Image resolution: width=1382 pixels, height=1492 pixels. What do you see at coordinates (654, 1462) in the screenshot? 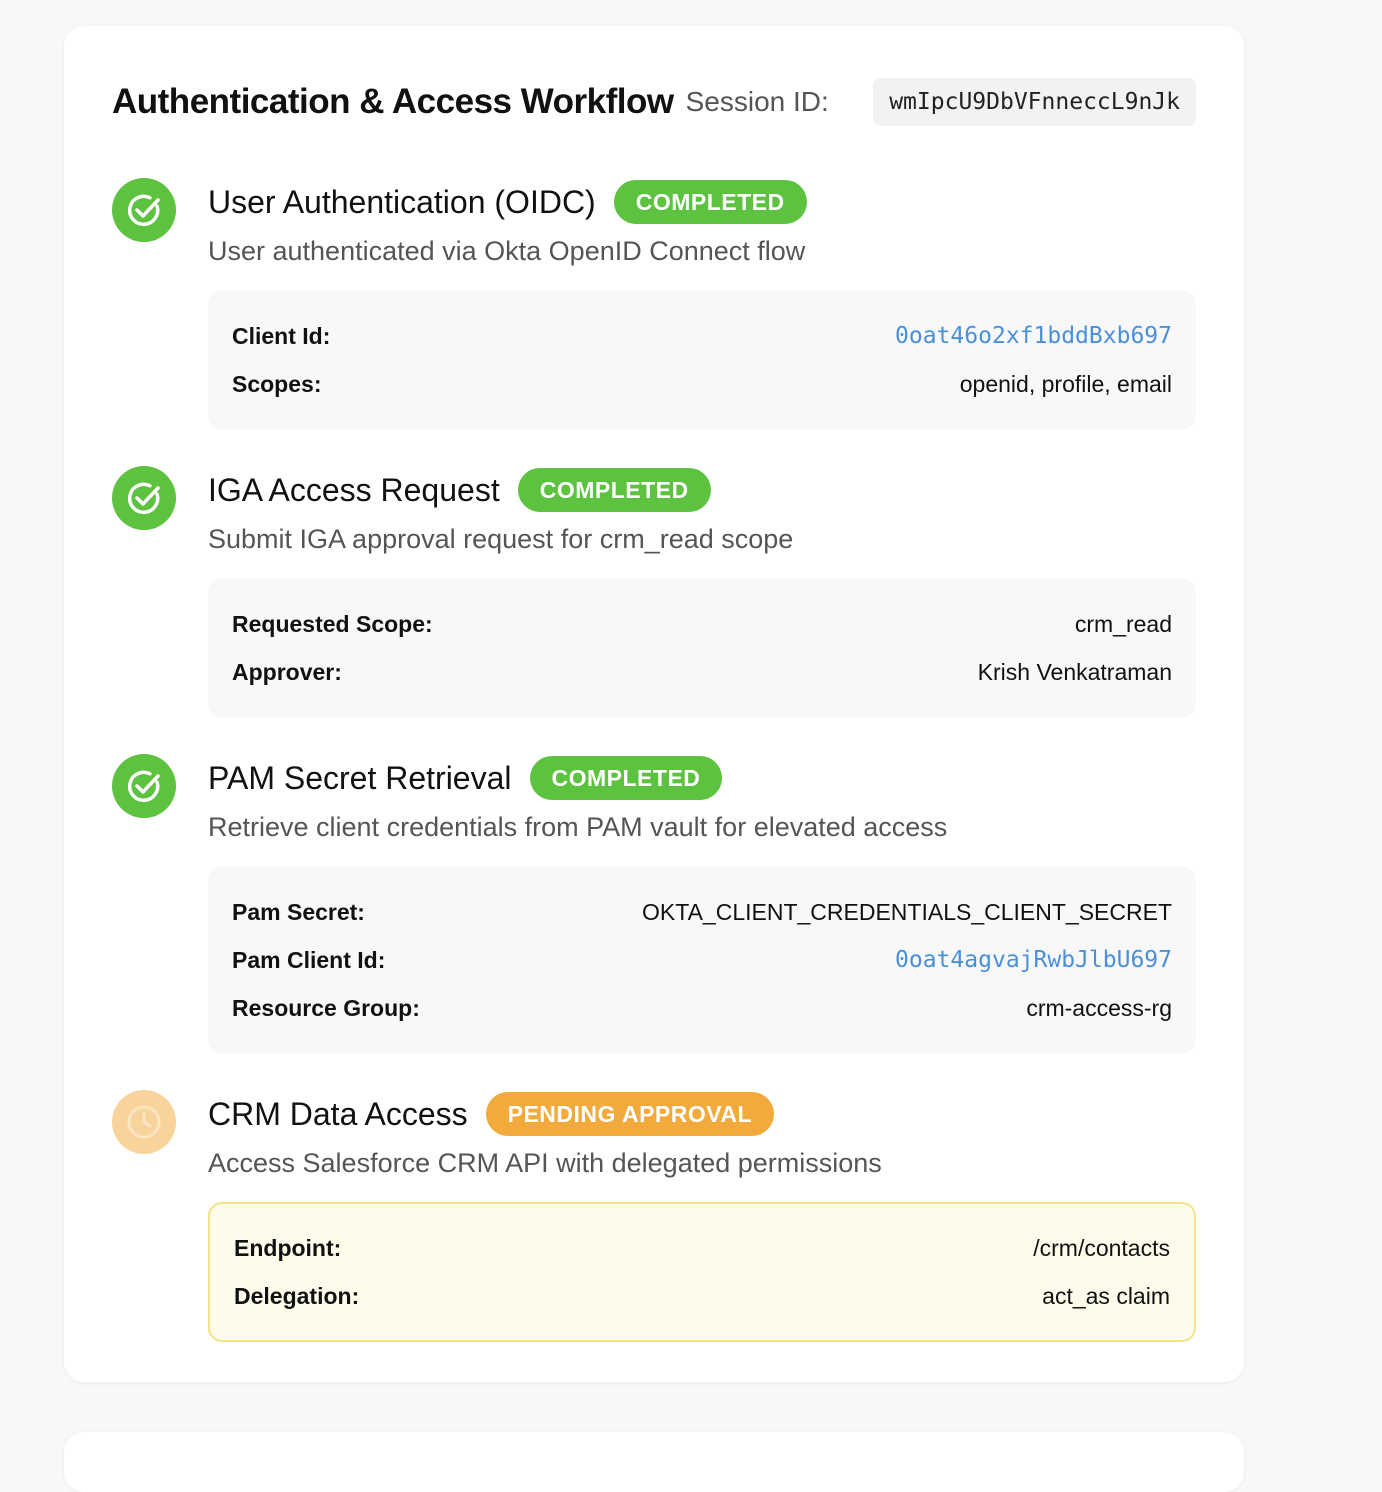
I see `next-card` at bounding box center [654, 1462].